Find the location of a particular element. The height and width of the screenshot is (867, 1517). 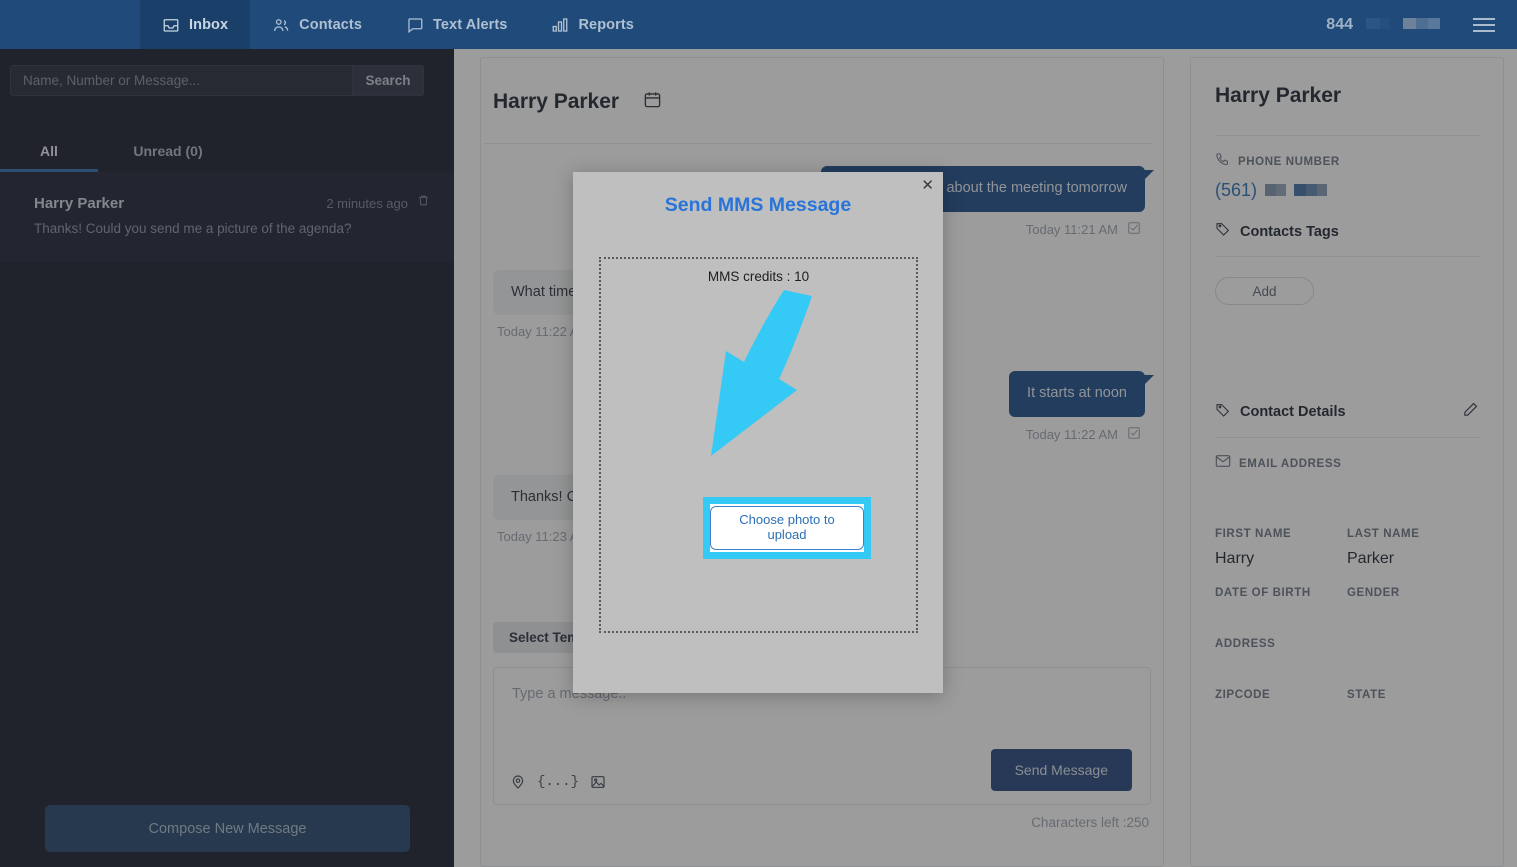

photo-drop-zone: MMS credits : 10 Choose photo to upload is located at coordinates (758, 445).